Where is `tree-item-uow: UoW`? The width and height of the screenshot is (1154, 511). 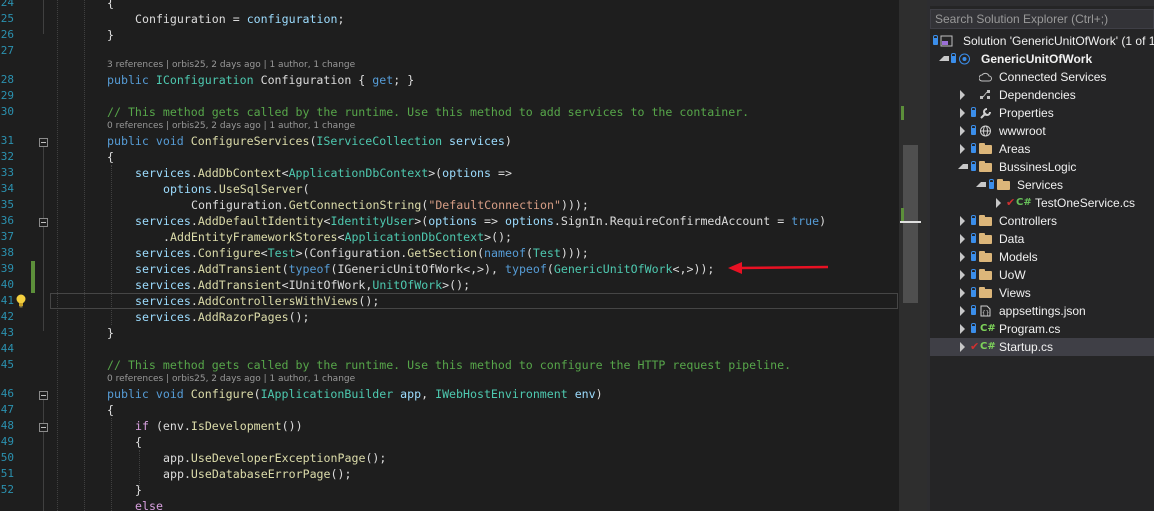 tree-item-uow: UoW is located at coordinates (1042, 275).